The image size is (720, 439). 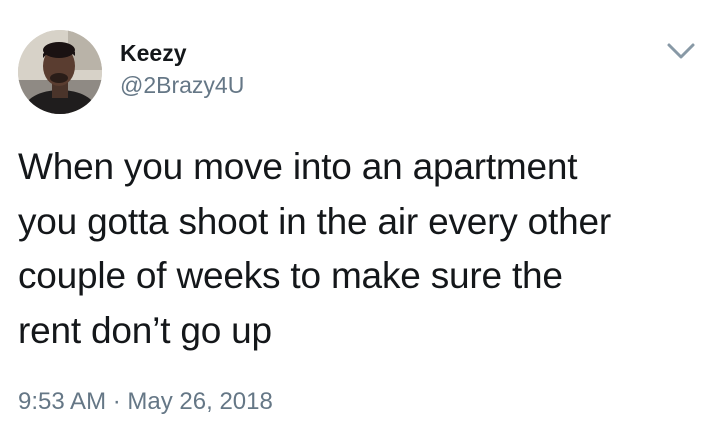 What do you see at coordinates (182, 85) in the screenshot?
I see `author-handle: @2Brazy4U` at bounding box center [182, 85].